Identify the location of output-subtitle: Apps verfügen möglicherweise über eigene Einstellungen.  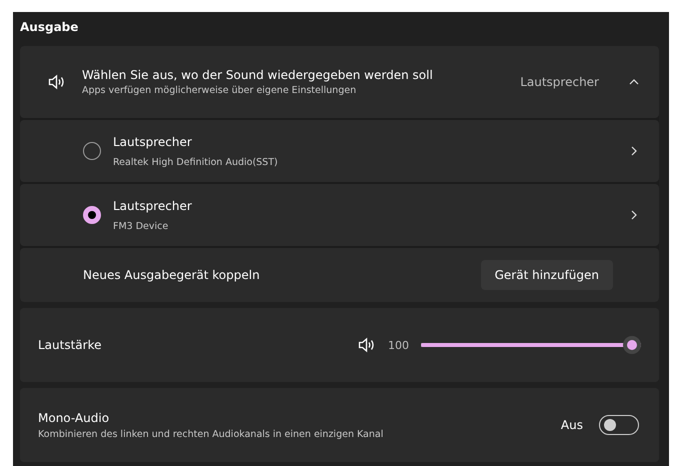
(220, 90).